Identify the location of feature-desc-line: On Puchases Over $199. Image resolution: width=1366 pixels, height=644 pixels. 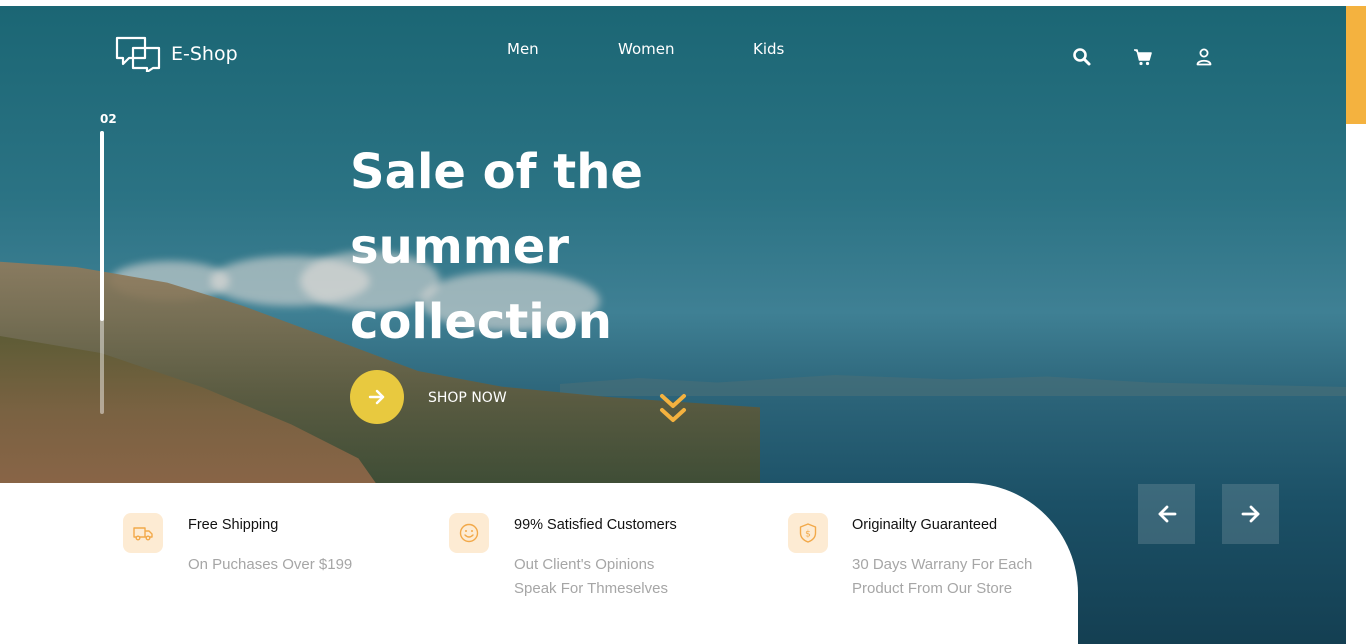
(270, 564).